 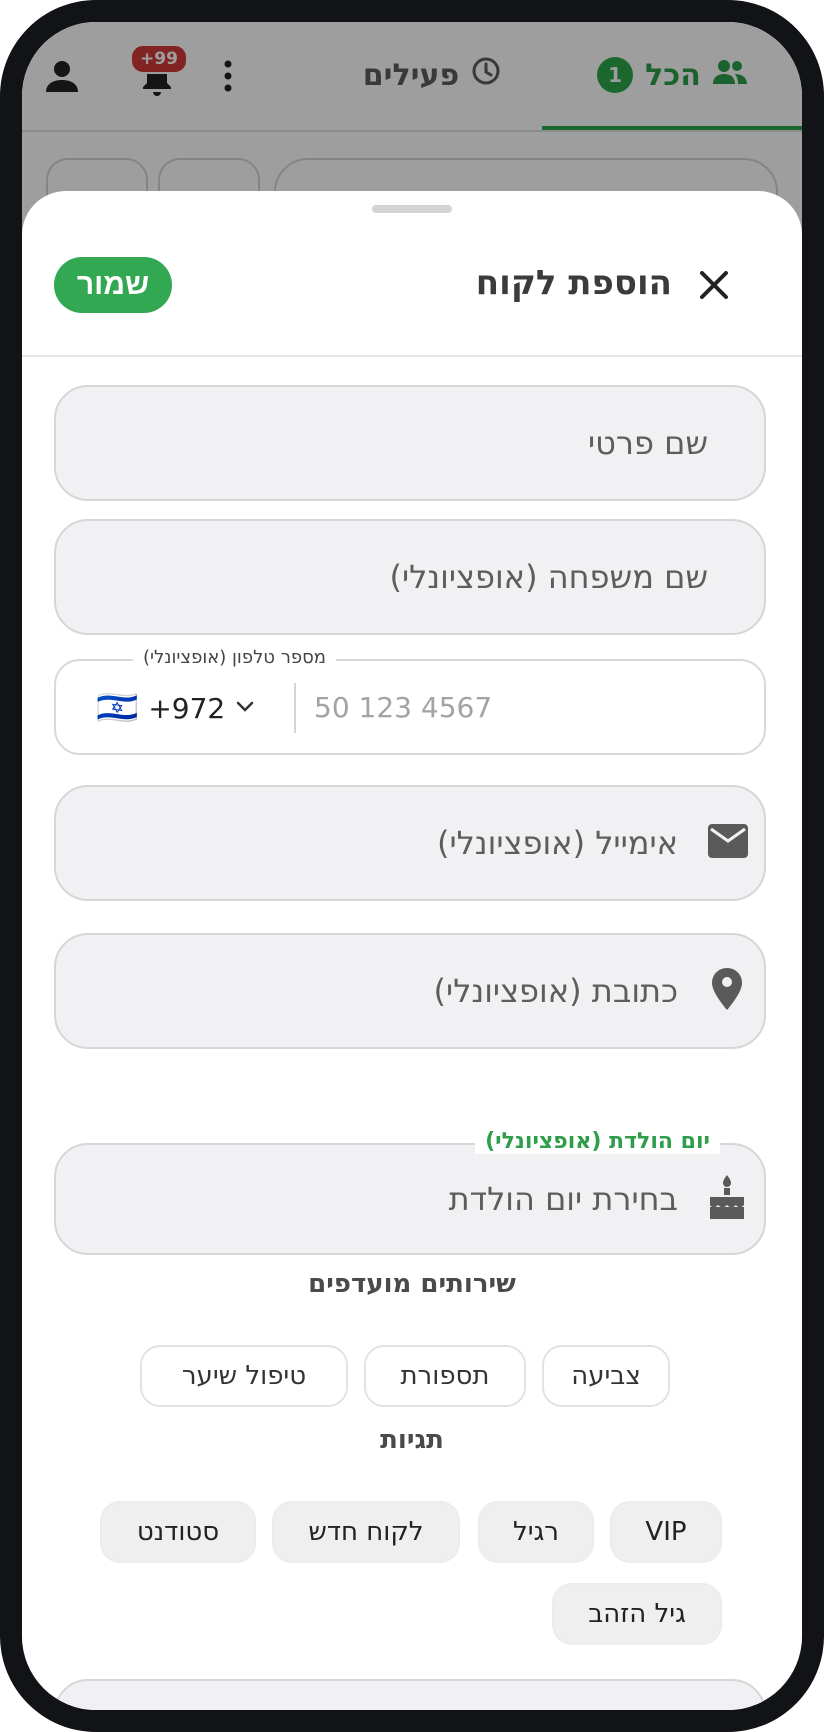 I want to click on email-placeholder: אימייל (אופציונלי), so click(x=557, y=843).